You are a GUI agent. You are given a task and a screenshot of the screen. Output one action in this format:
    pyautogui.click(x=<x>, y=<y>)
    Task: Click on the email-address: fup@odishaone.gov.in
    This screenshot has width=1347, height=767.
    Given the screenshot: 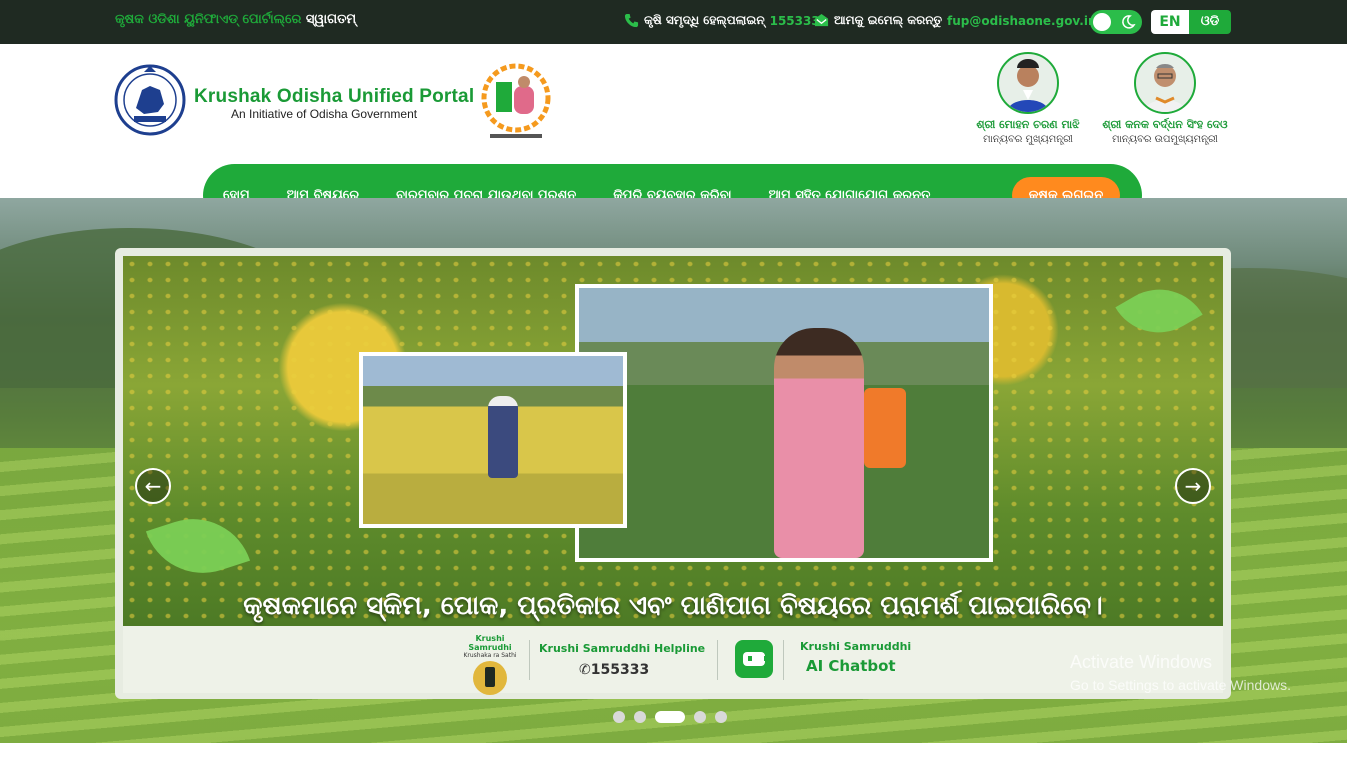 What is the action you would take?
    pyautogui.click(x=1022, y=20)
    